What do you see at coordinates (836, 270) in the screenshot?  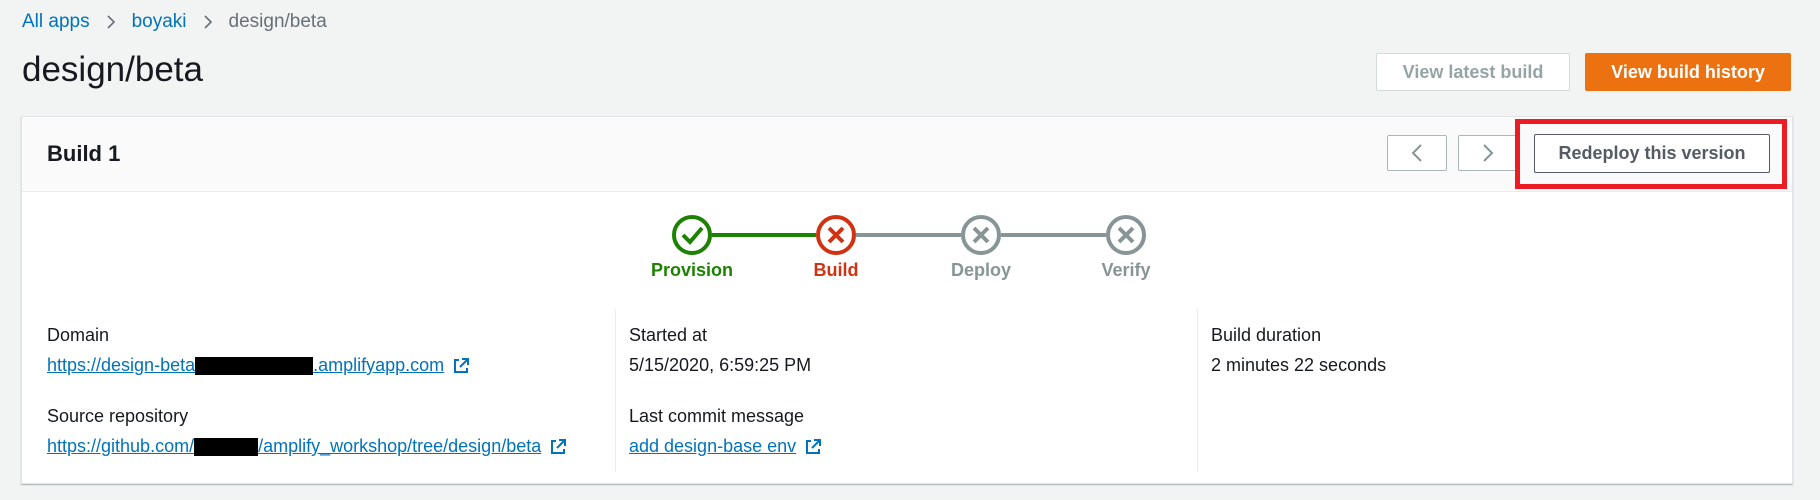 I see `step-label-build: Build` at bounding box center [836, 270].